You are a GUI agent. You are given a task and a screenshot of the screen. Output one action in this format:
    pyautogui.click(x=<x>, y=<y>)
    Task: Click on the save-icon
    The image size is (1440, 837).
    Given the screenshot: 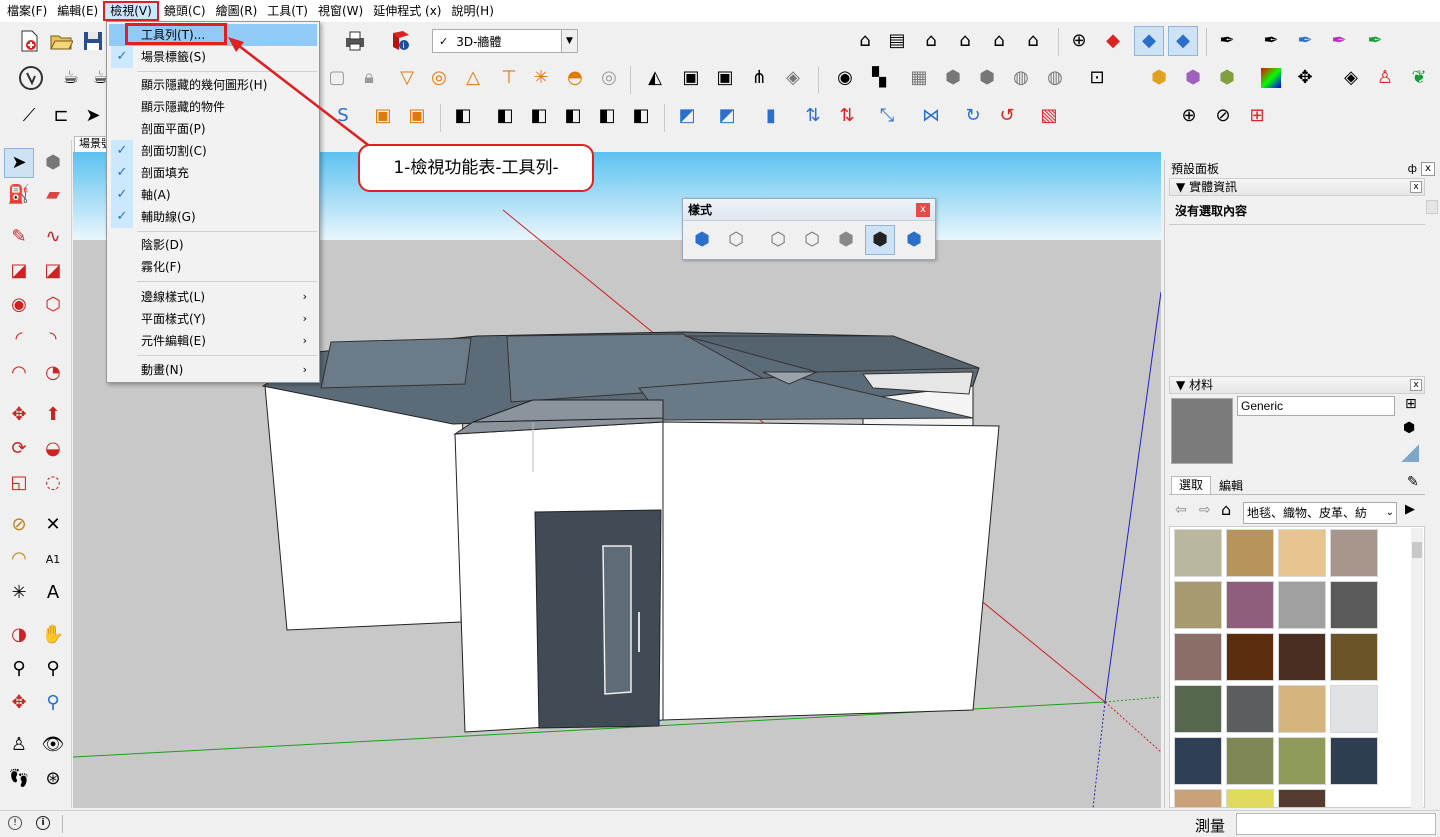 What is the action you would take?
    pyautogui.click(x=93, y=41)
    